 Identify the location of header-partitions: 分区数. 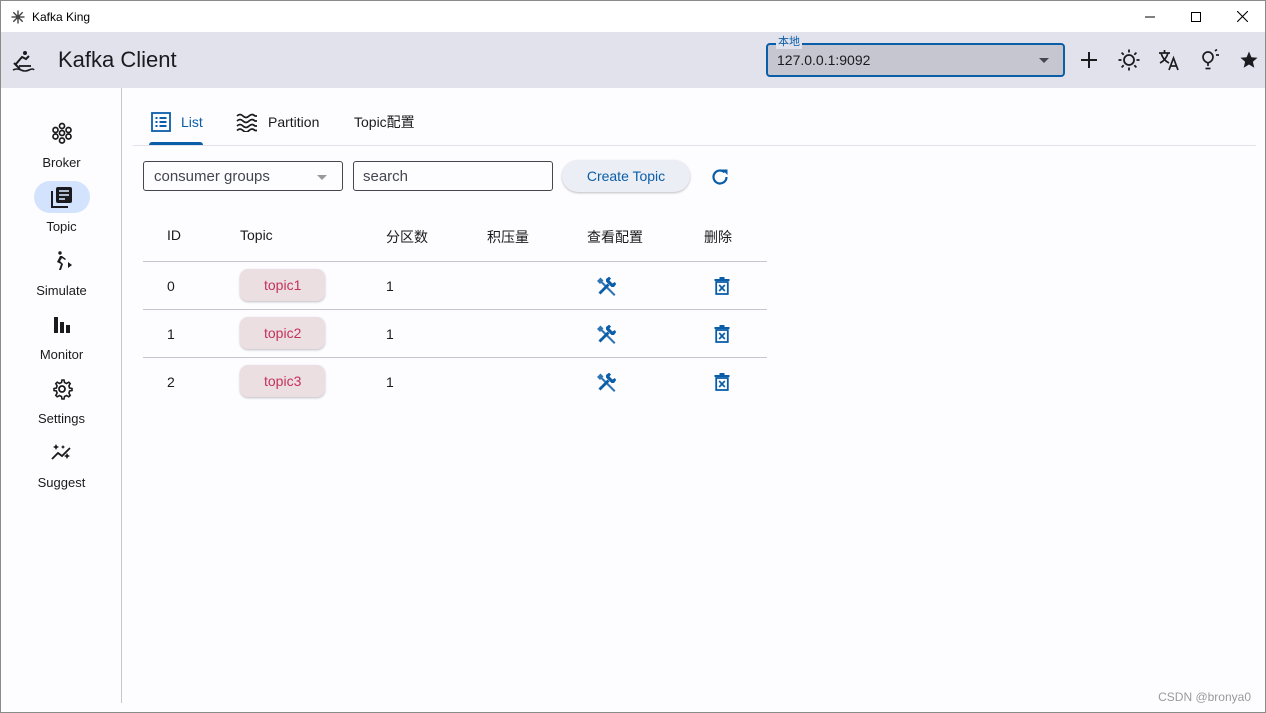
(407, 237).